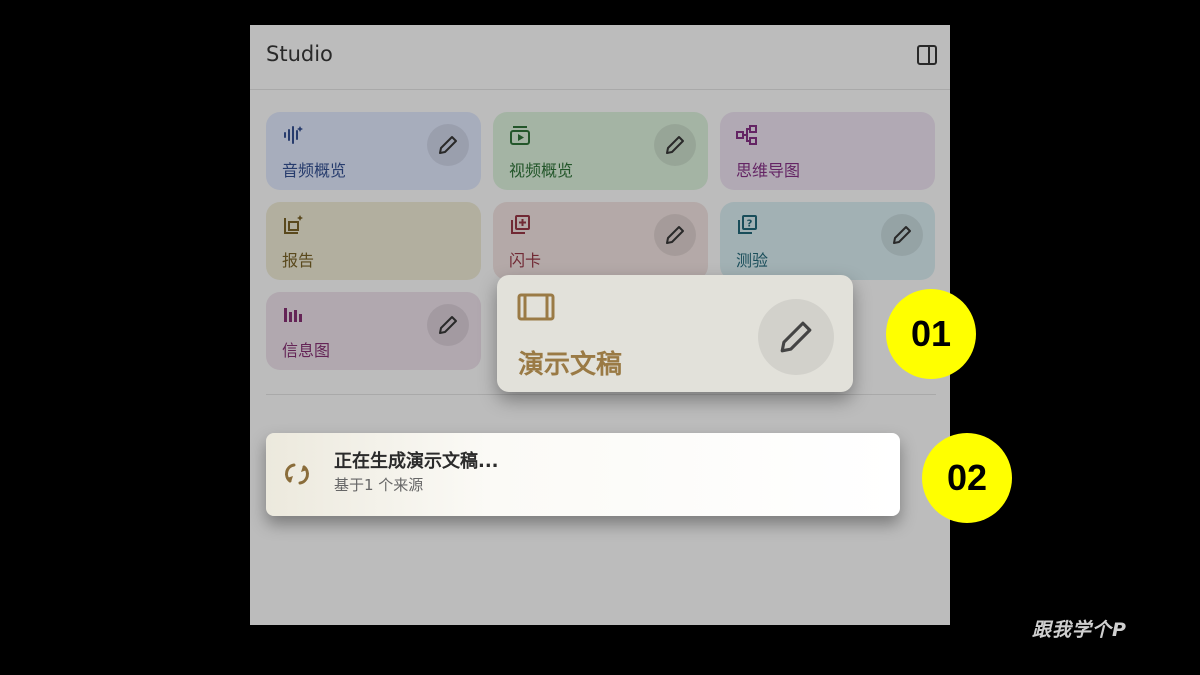 This screenshot has width=1200, height=675. I want to click on video-play-icon, so click(520, 135).